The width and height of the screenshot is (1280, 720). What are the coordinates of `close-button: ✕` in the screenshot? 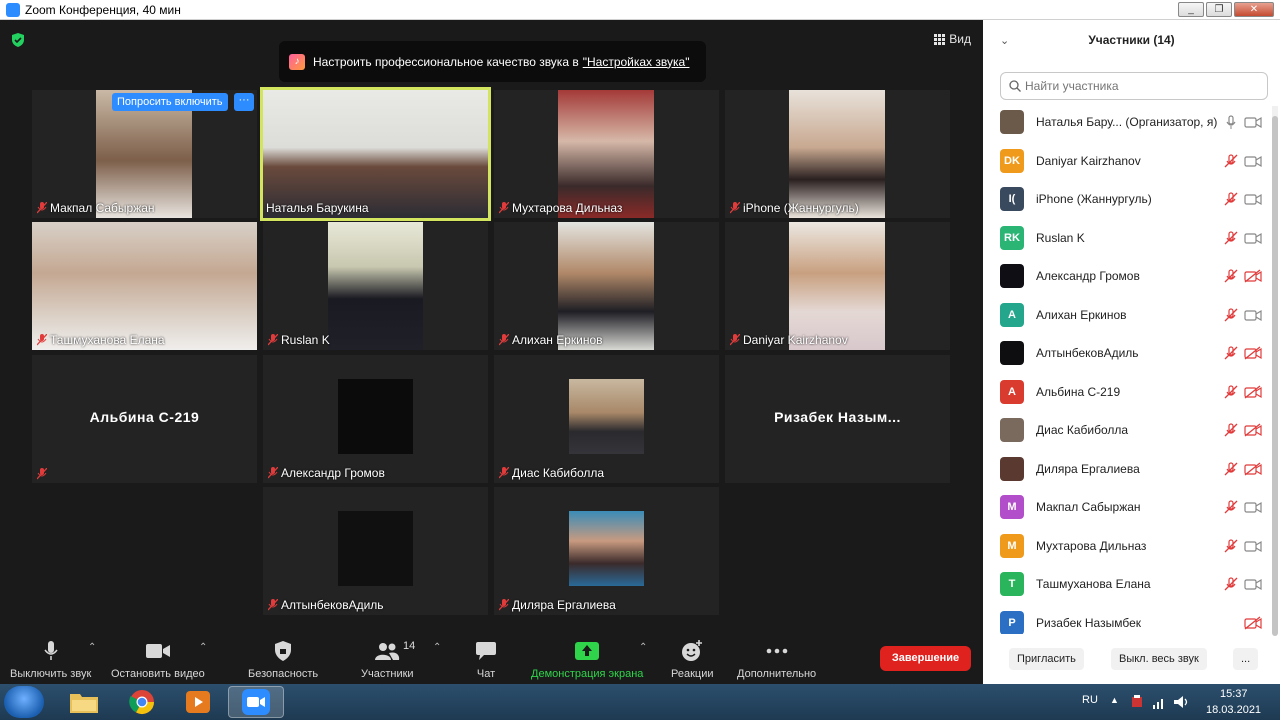 It's located at (1254, 9).